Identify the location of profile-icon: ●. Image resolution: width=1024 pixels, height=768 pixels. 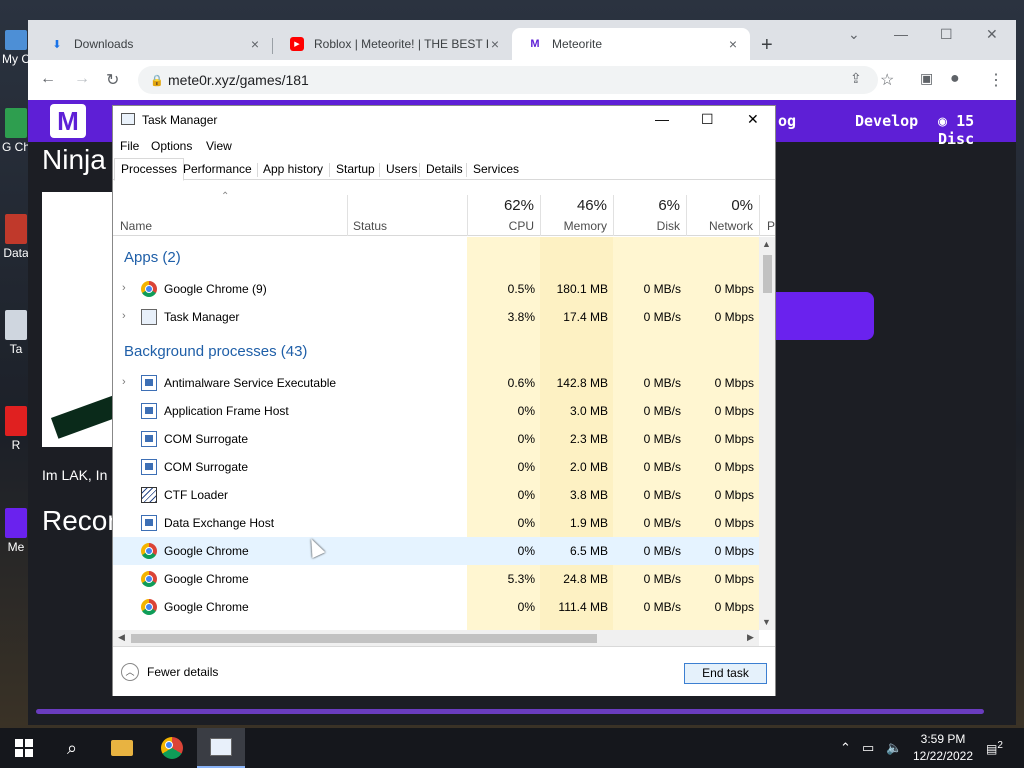
(955, 79).